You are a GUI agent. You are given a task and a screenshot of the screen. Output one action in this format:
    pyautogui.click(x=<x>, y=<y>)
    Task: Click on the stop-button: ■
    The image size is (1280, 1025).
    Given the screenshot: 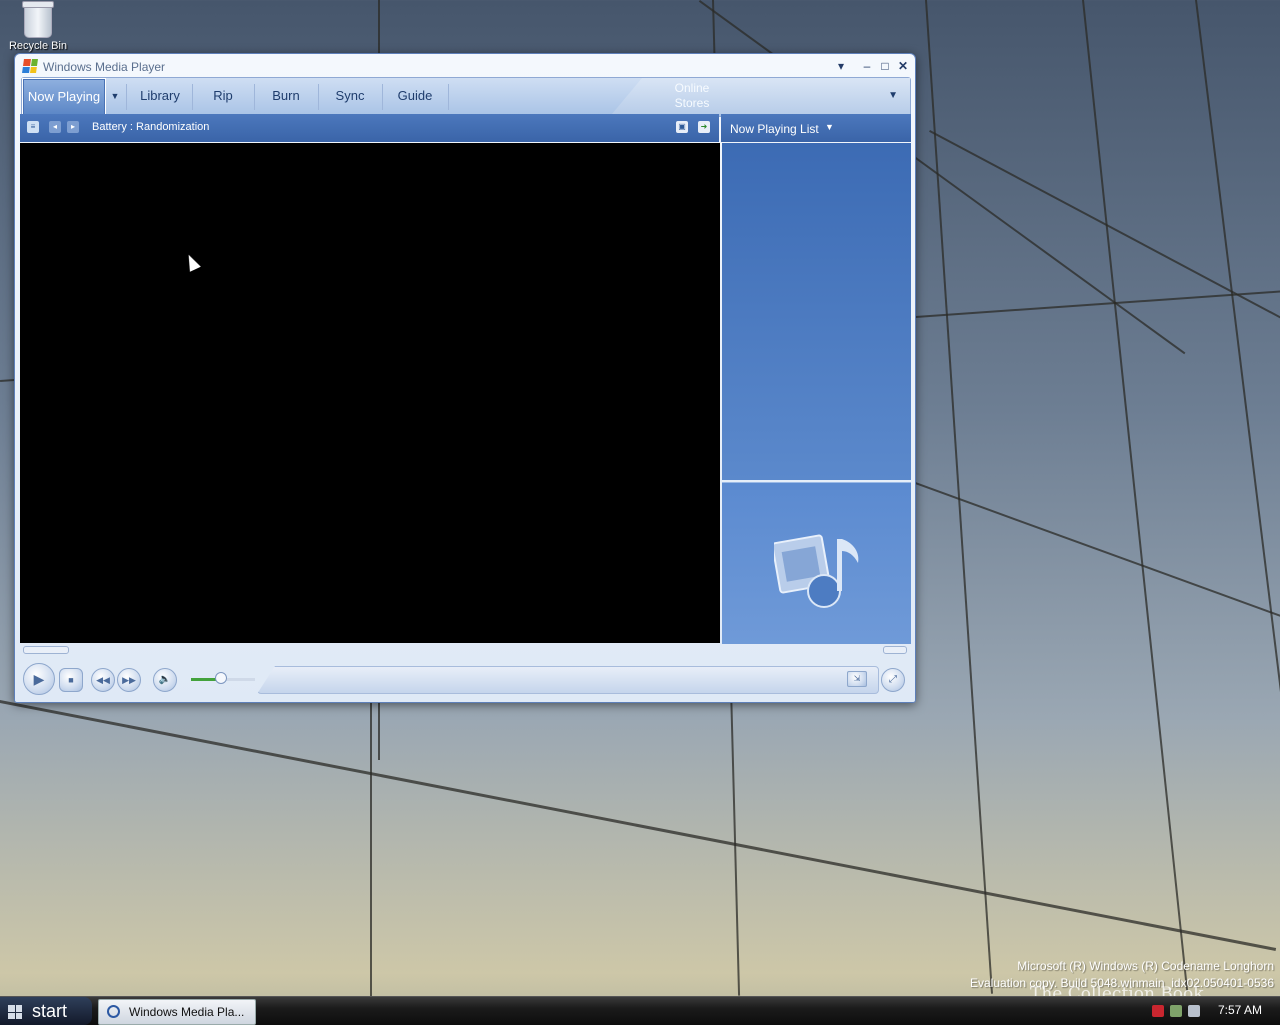 What is the action you would take?
    pyautogui.click(x=71, y=680)
    